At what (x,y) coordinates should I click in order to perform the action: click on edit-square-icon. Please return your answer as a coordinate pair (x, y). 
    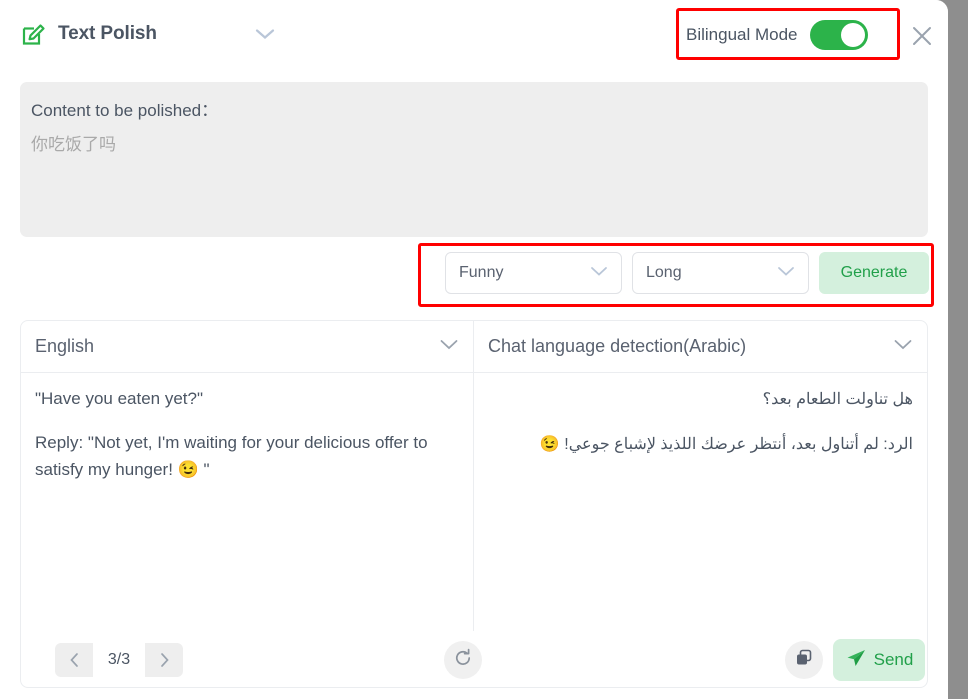
    Looking at the image, I should click on (34, 34).